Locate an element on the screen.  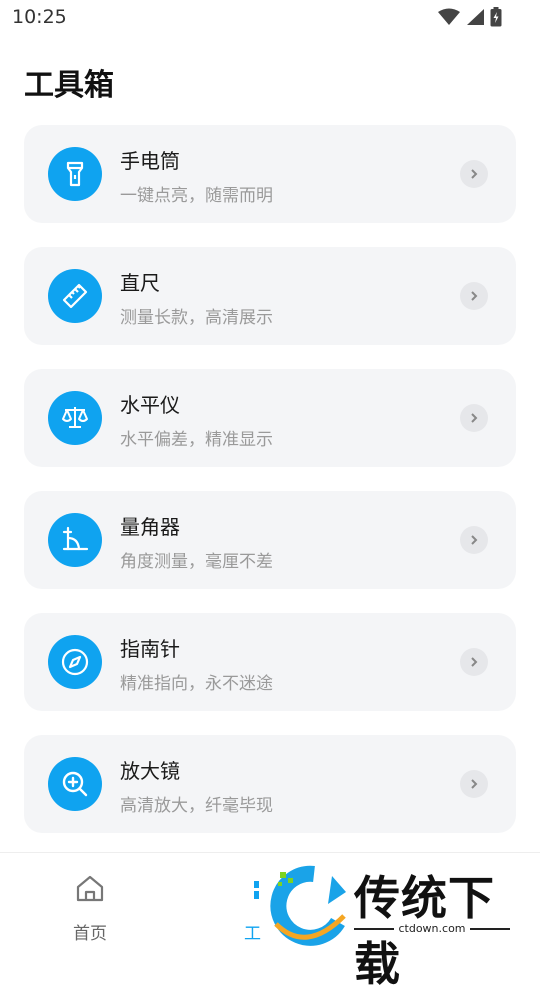
tool-card-level: 水平仪 水平偏差，精准显示 is located at coordinates (270, 418).